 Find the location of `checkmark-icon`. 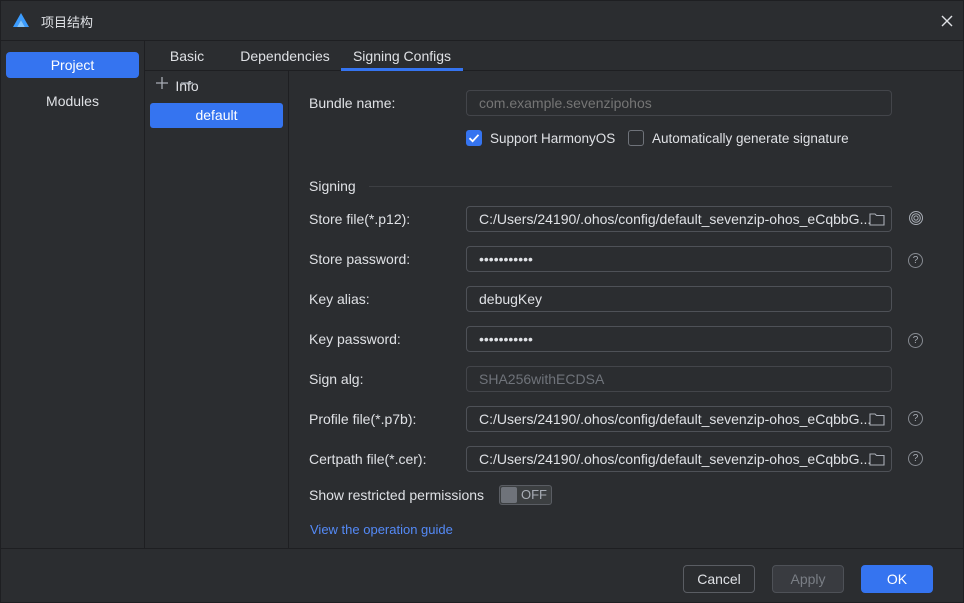

checkmark-icon is located at coordinates (474, 138).